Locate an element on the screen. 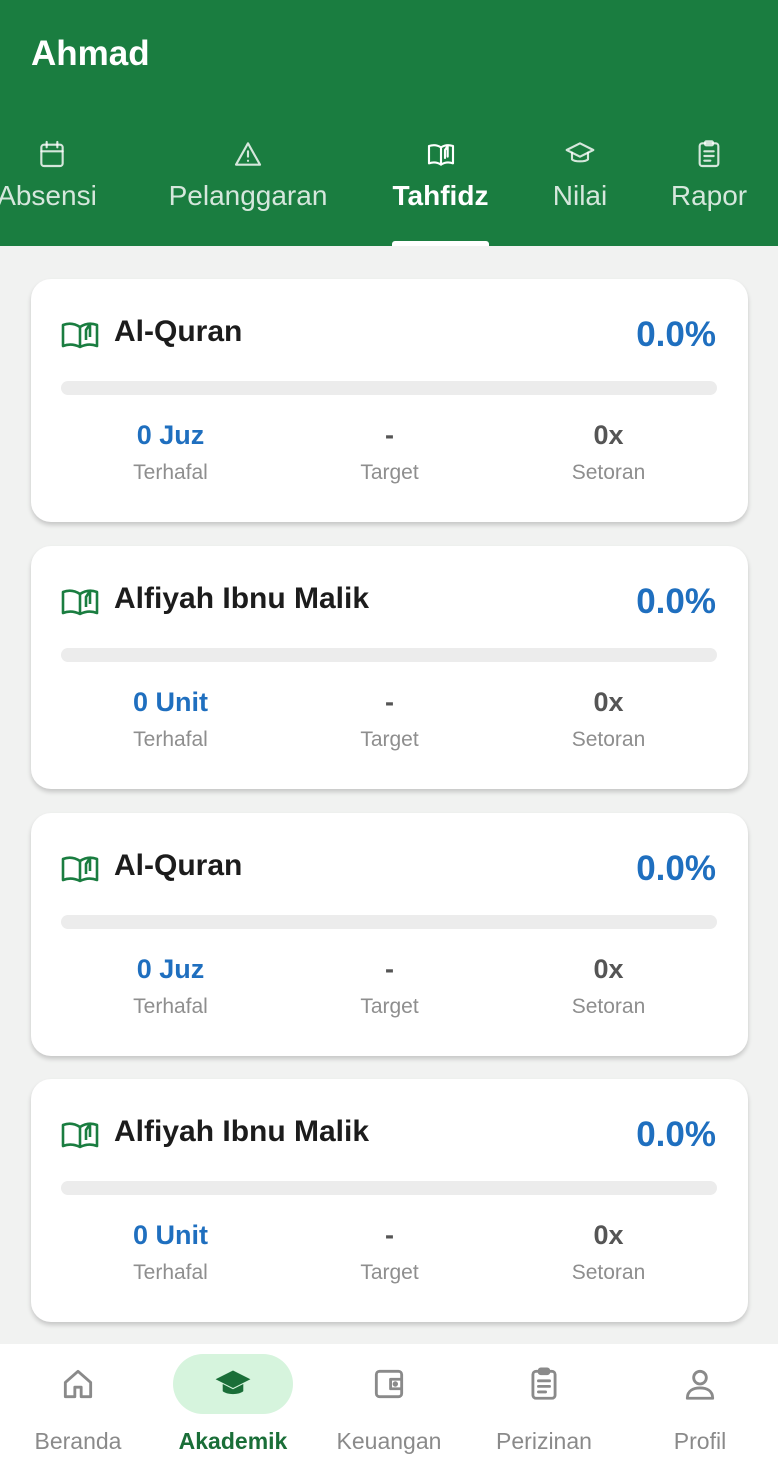 Image resolution: width=778 pixels, height=1466 pixels. calendar-icon is located at coordinates (52, 154).